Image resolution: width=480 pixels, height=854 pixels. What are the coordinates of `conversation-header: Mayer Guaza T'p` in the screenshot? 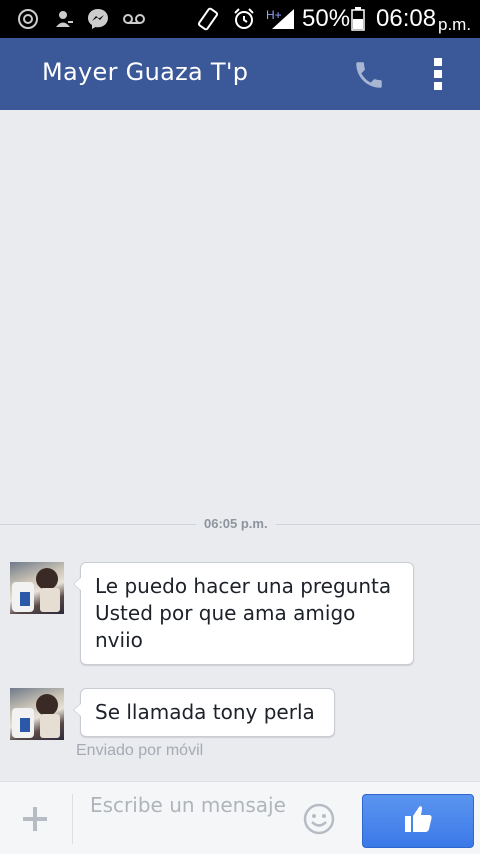 It's located at (240, 74).